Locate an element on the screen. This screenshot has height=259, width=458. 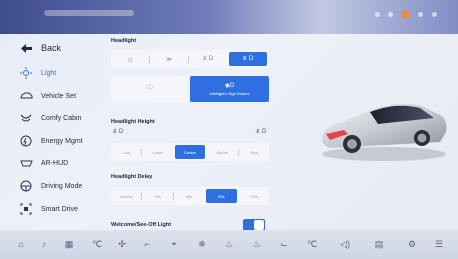
sidebar-item-vehicle-set: Vehicle Set is located at coordinates (55, 96).